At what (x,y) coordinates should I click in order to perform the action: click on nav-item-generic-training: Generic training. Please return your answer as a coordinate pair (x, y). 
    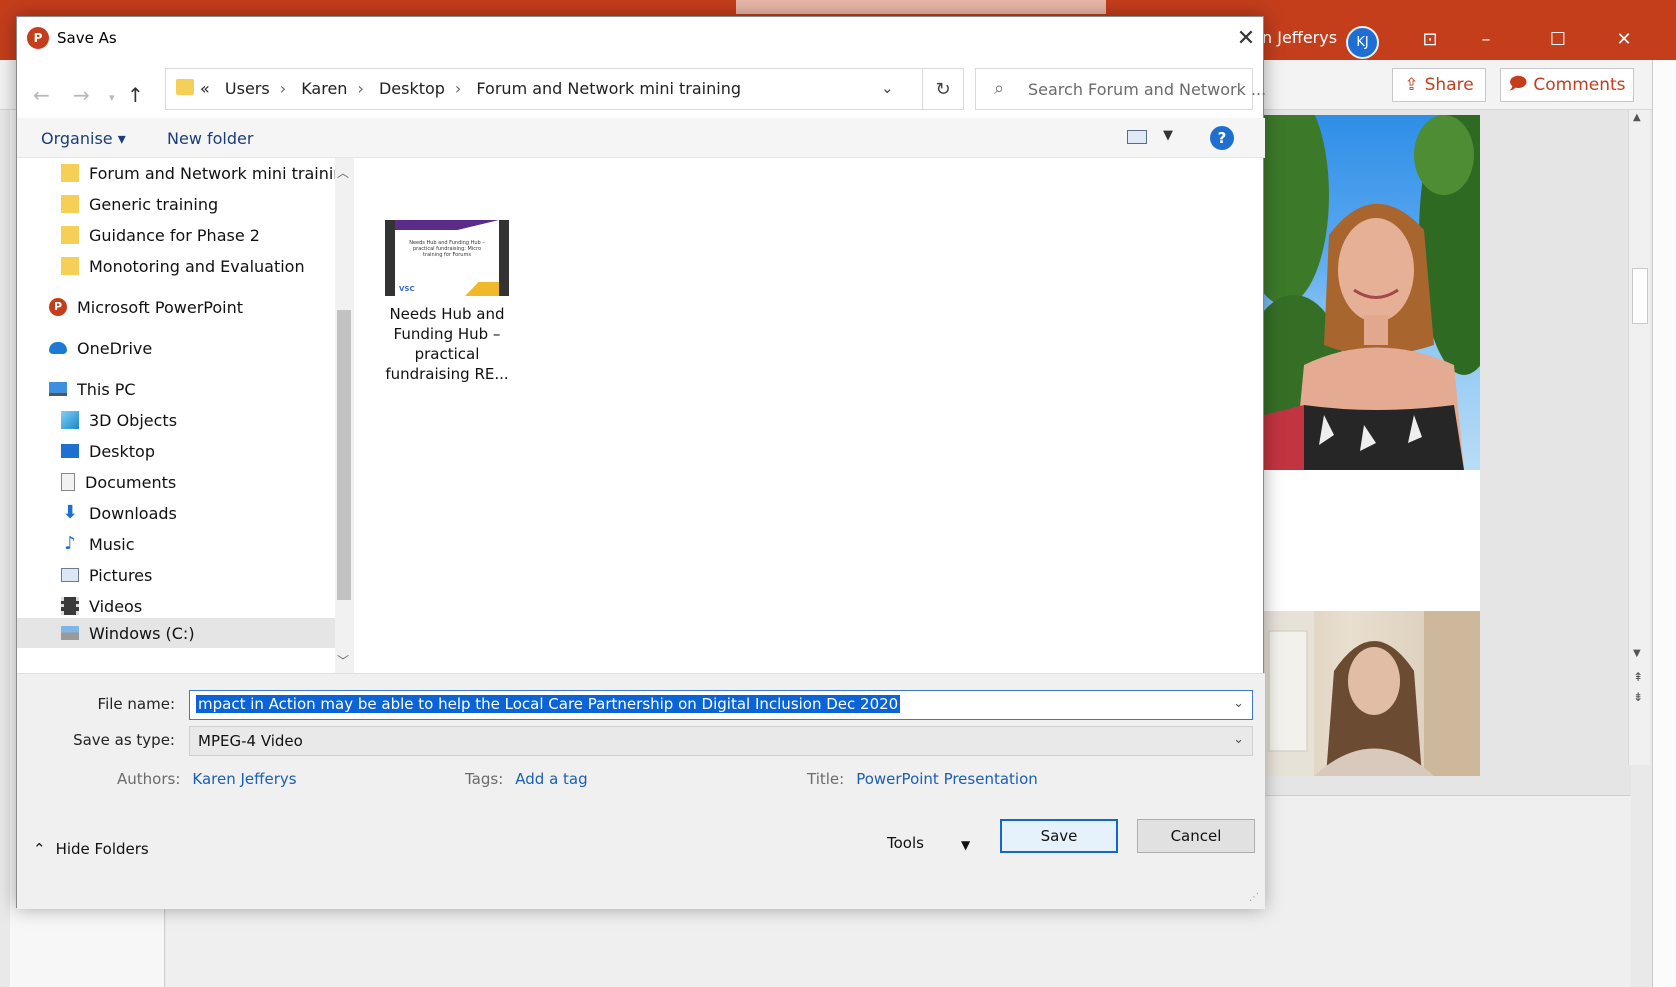
    Looking at the image, I should click on (139, 204).